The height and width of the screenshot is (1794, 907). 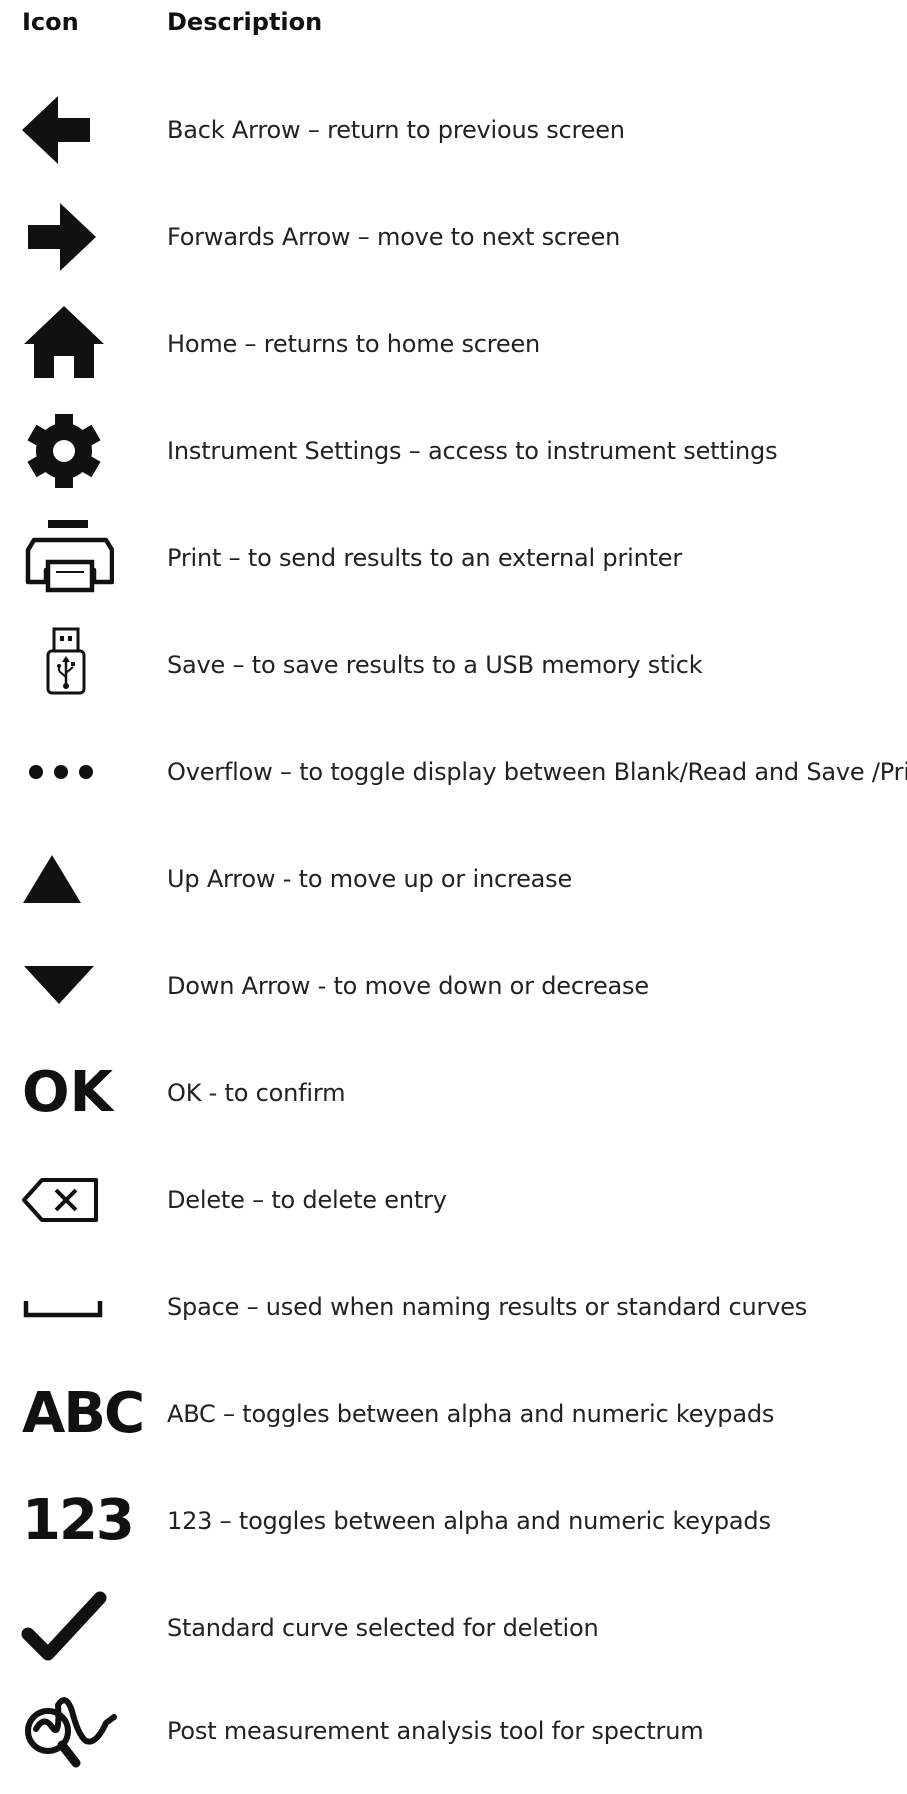 I want to click on gear-icon, so click(x=84, y=451).